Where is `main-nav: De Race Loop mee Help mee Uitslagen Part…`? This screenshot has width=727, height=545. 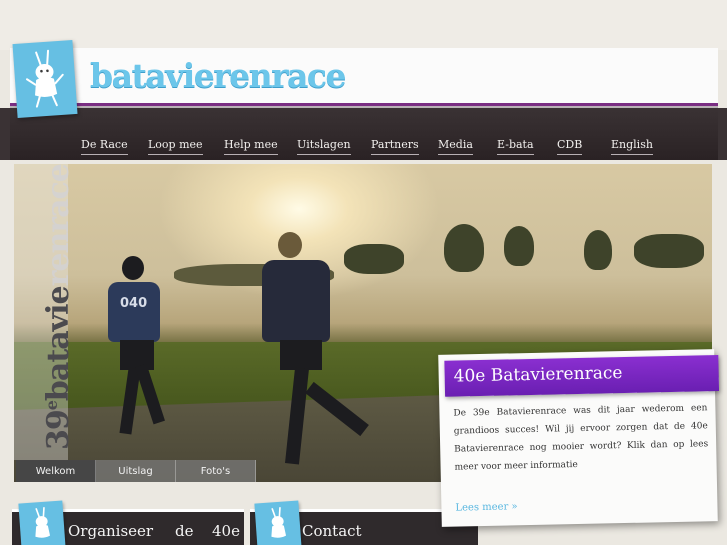 main-nav: De Race Loop mee Help mee Uitslagen Part… is located at coordinates (363, 134).